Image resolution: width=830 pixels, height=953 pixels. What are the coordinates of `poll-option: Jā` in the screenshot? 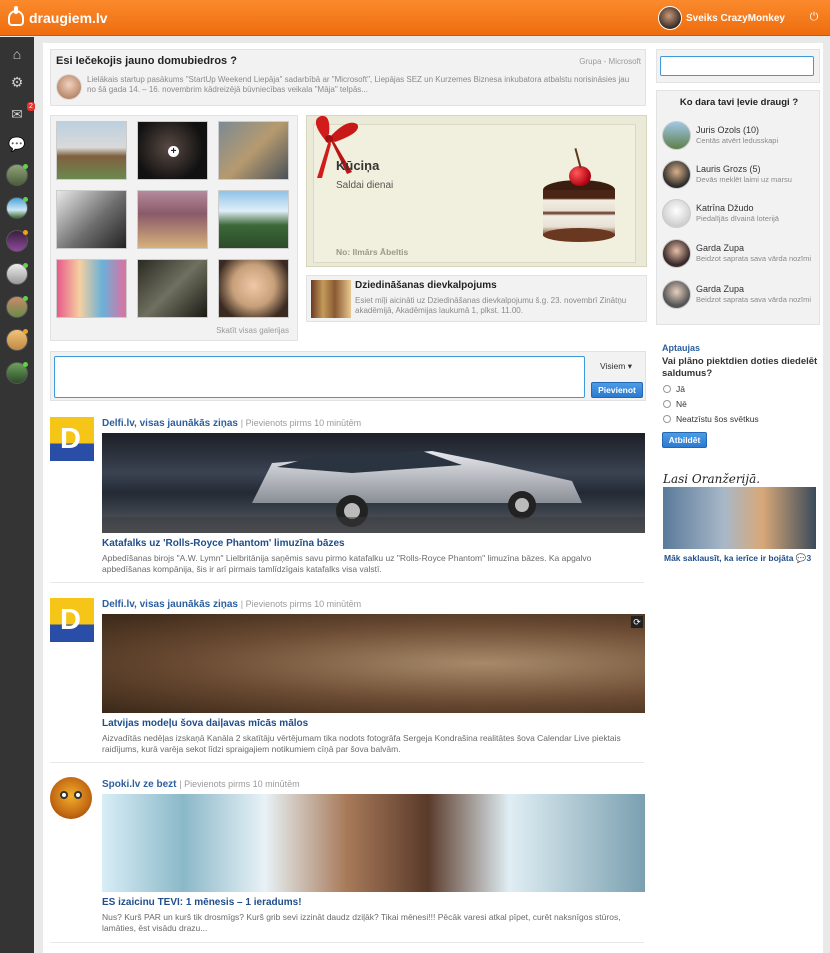 It's located at (674, 389).